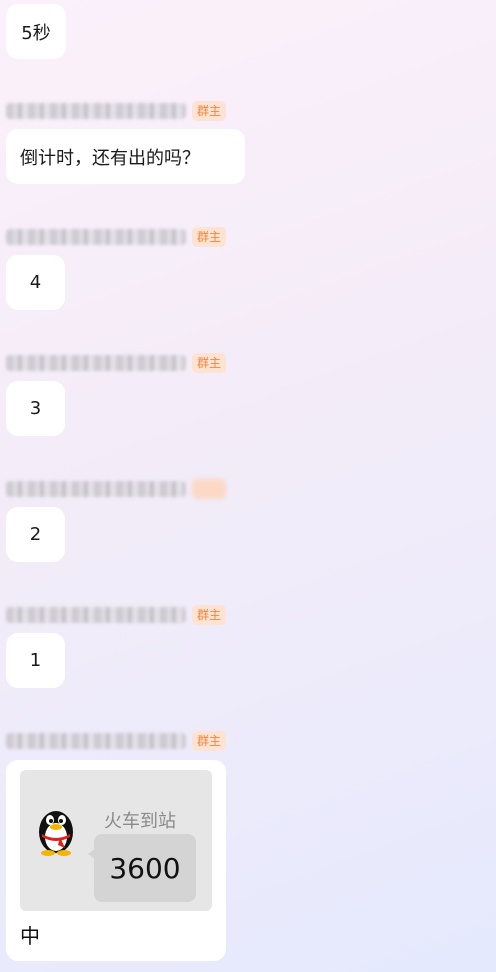  What do you see at coordinates (56, 833) in the screenshot?
I see `qq-penguin-icon` at bounding box center [56, 833].